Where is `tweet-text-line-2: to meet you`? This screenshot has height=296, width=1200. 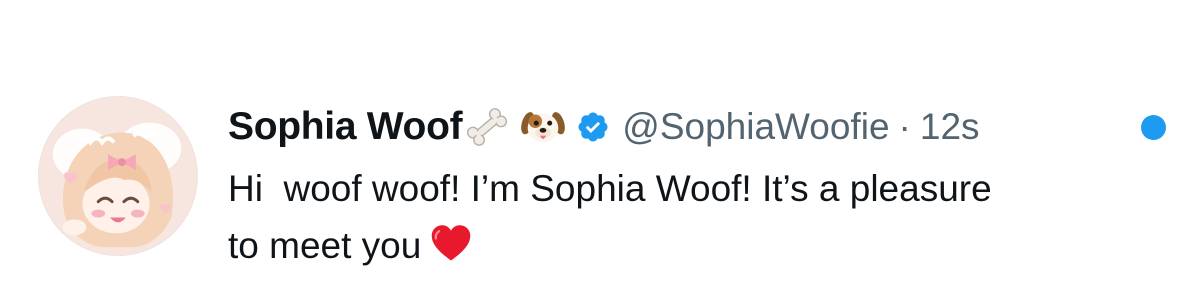
tweet-text-line-2: to meet you is located at coordinates (325, 245).